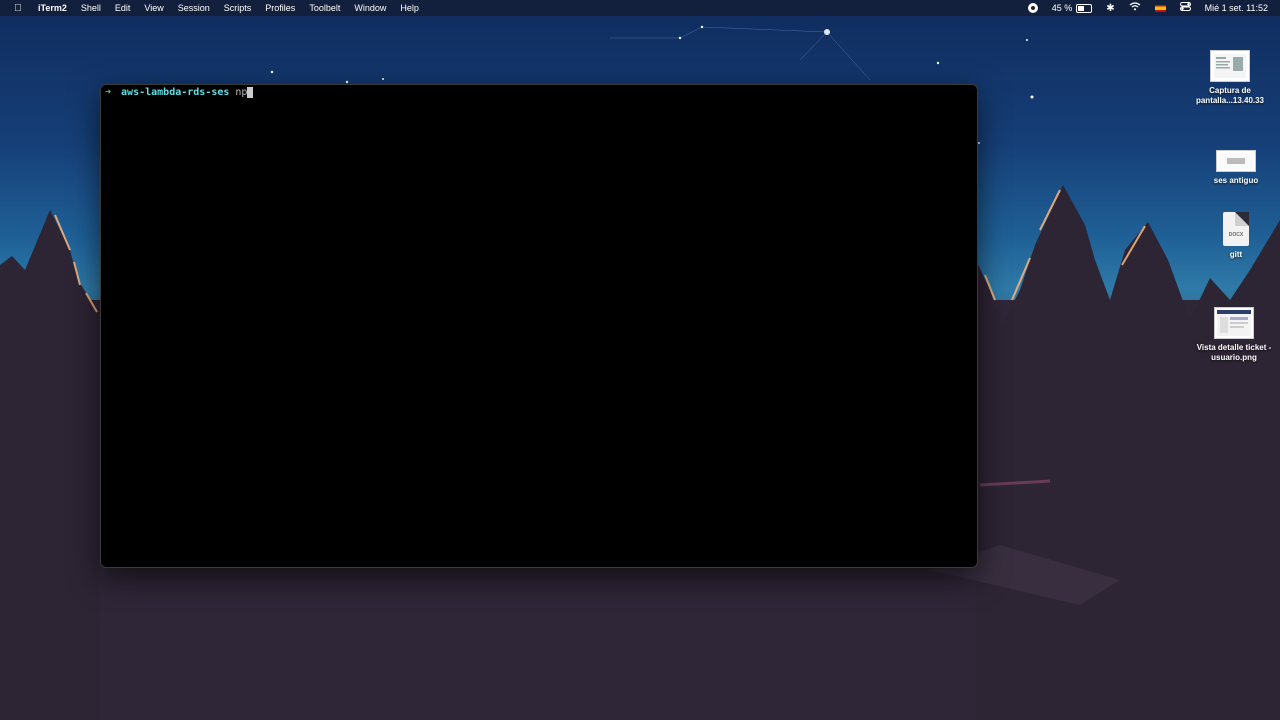  What do you see at coordinates (91, 8) in the screenshot?
I see `menu-shell: Shell` at bounding box center [91, 8].